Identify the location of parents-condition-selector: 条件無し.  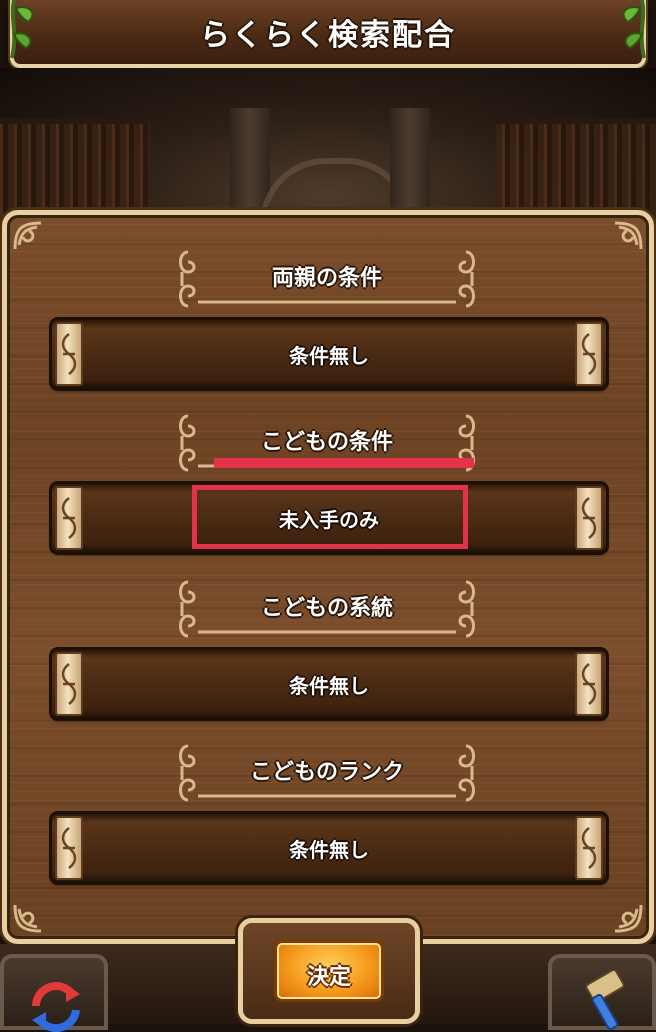
(329, 354).